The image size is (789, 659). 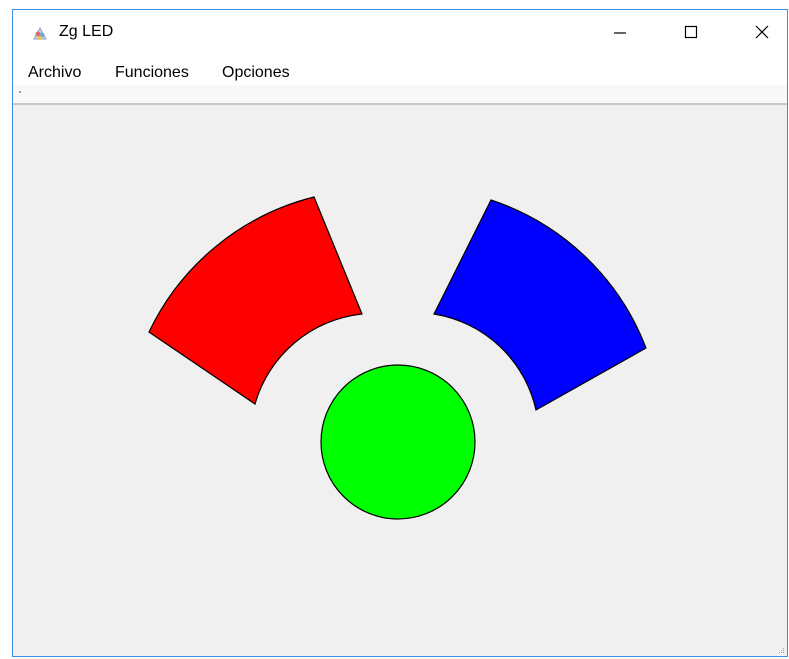 What do you see at coordinates (86, 31) in the screenshot?
I see `window-title: Zg LED` at bounding box center [86, 31].